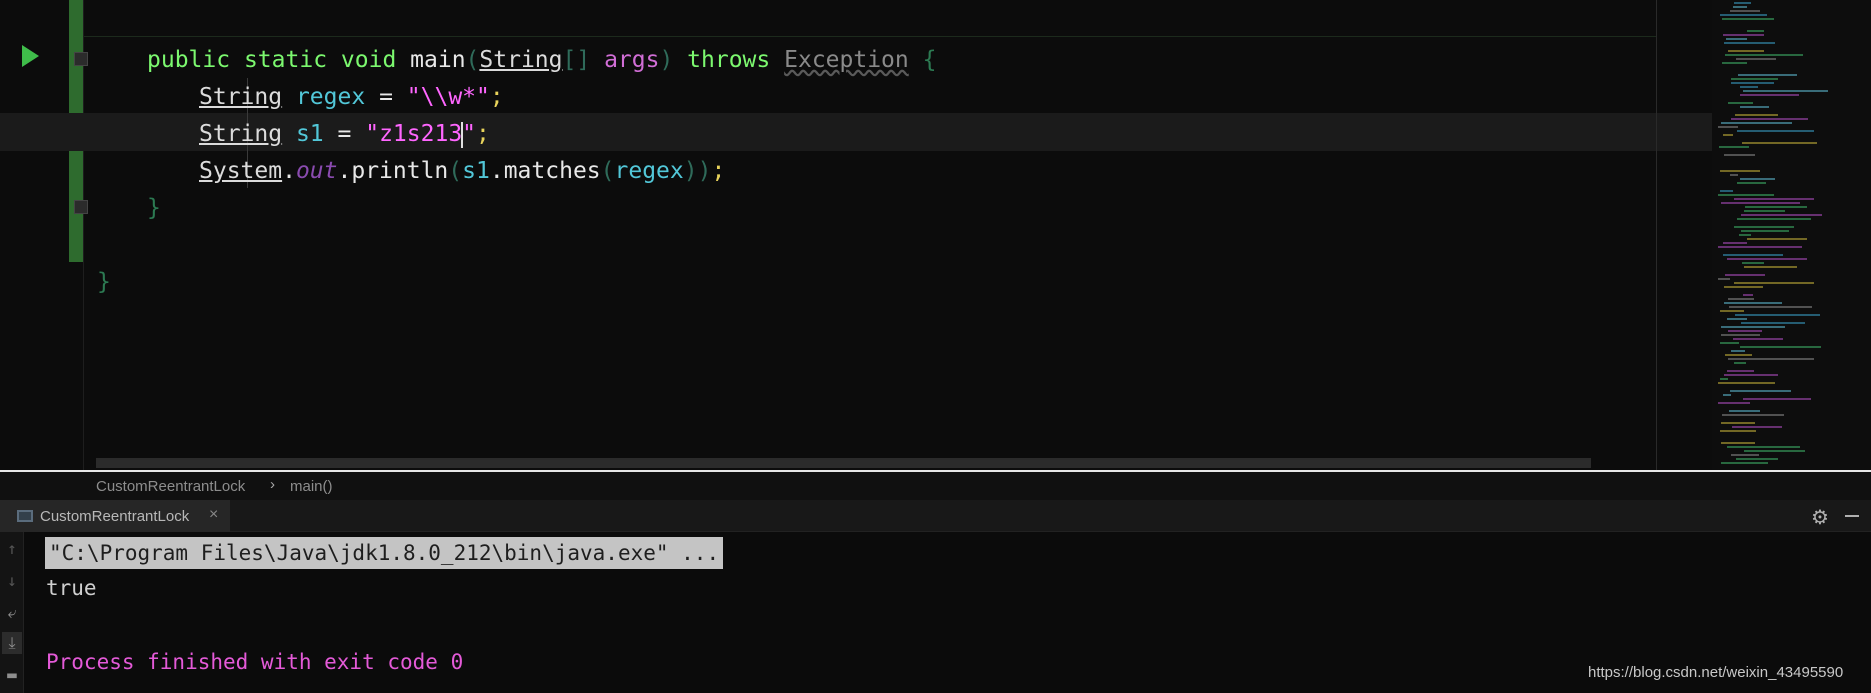 The image size is (1871, 693). Describe the element at coordinates (12, 549) in the screenshot. I see `up-arrow-icon: ↑` at that location.